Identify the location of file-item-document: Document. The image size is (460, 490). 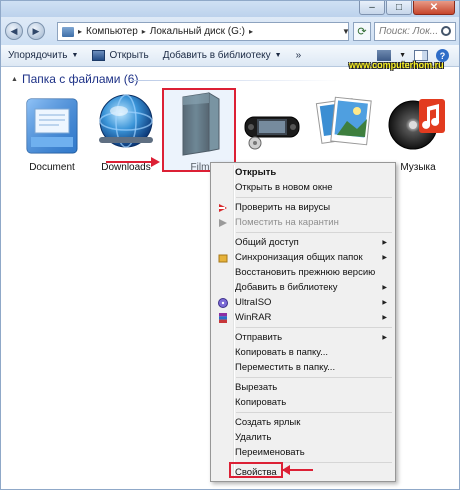
(52, 132).